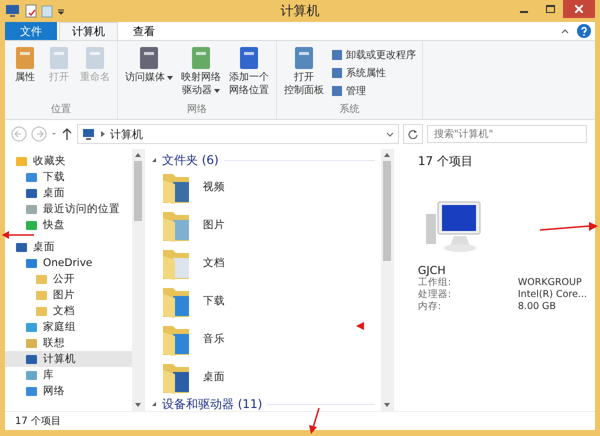 The height and width of the screenshot is (436, 600). Describe the element at coordinates (304, 72) in the screenshot. I see `ribbon-button: 打开 控制面板` at that location.